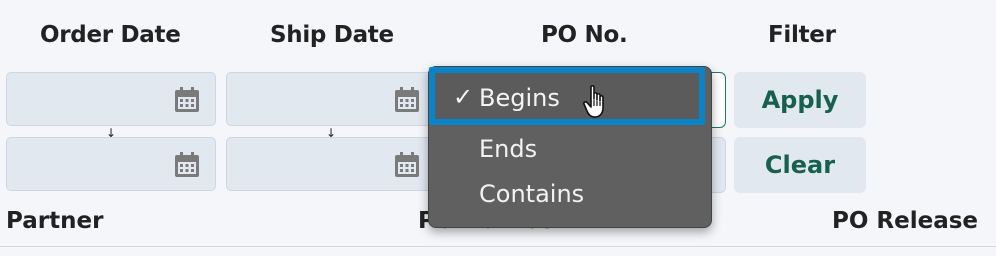 The height and width of the screenshot is (256, 996). What do you see at coordinates (593, 101) in the screenshot?
I see `hand-cursor-icon` at bounding box center [593, 101].